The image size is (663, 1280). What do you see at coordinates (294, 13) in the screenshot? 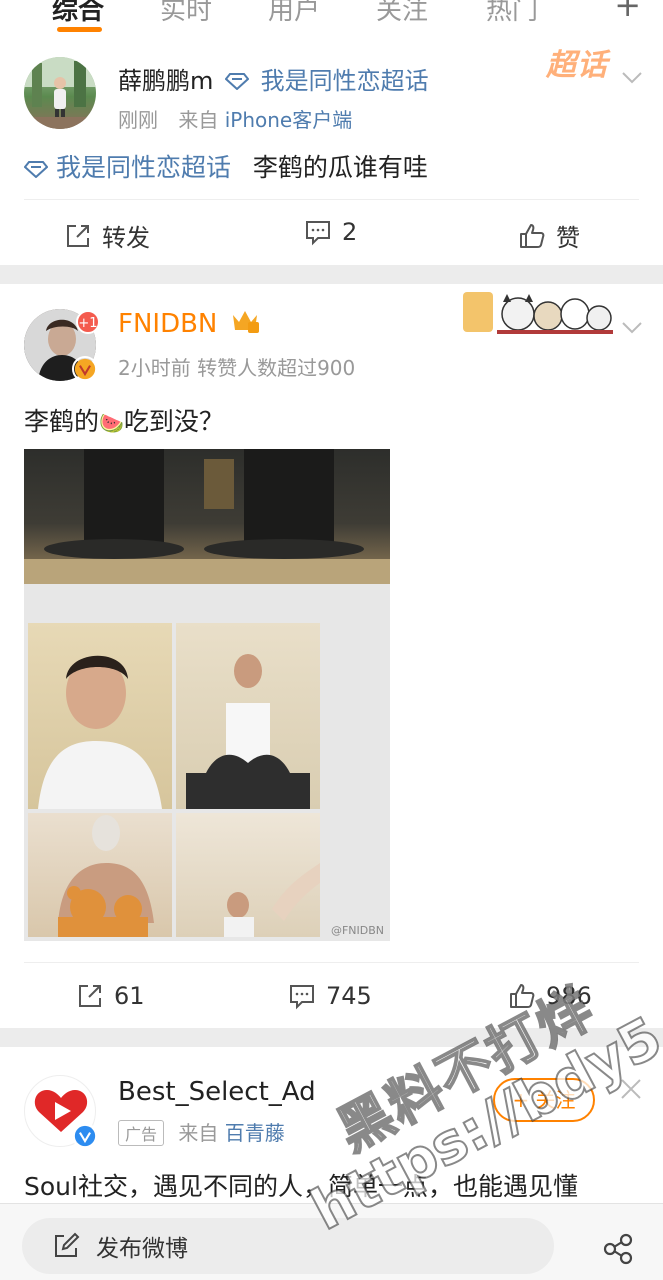
I see `tab-users: 用户` at bounding box center [294, 13].